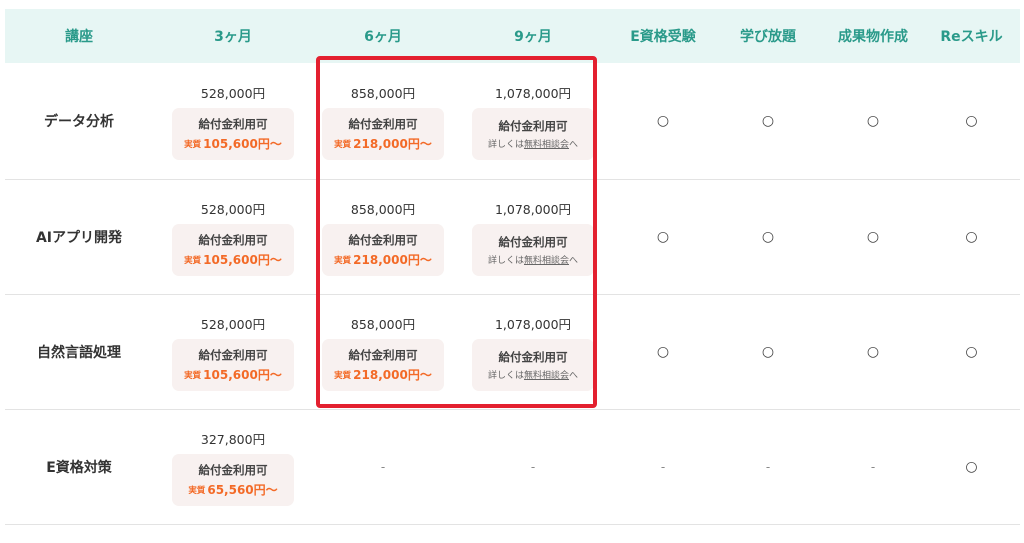 Image resolution: width=1024 pixels, height=543 pixels. Describe the element at coordinates (233, 439) in the screenshot. I see `price: 327,800円` at that location.